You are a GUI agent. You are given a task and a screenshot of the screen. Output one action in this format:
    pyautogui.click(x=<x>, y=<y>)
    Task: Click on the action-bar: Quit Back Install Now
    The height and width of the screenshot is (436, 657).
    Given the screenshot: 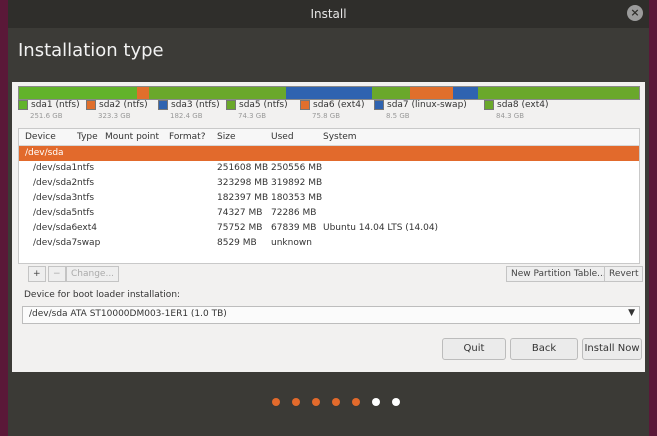 What is the action you would take?
    pyautogui.click(x=328, y=350)
    